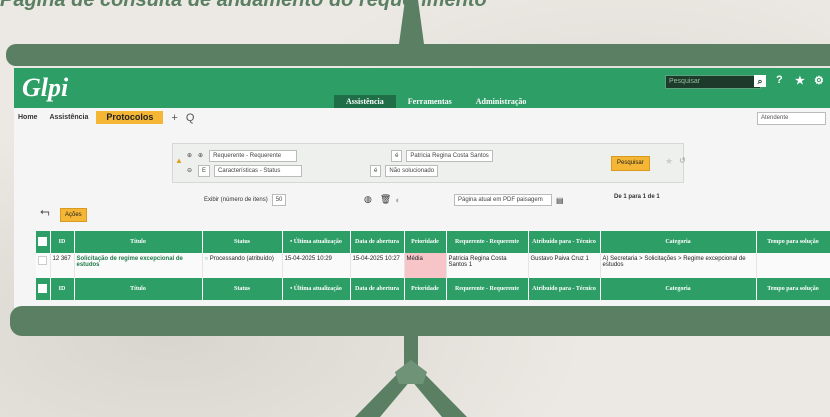 Image resolution: width=830 pixels, height=417 pixels. I want to click on toggle-icon: ◐, so click(397, 200).